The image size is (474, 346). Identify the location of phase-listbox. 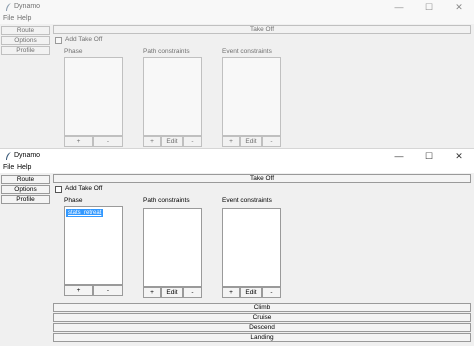
(93, 96).